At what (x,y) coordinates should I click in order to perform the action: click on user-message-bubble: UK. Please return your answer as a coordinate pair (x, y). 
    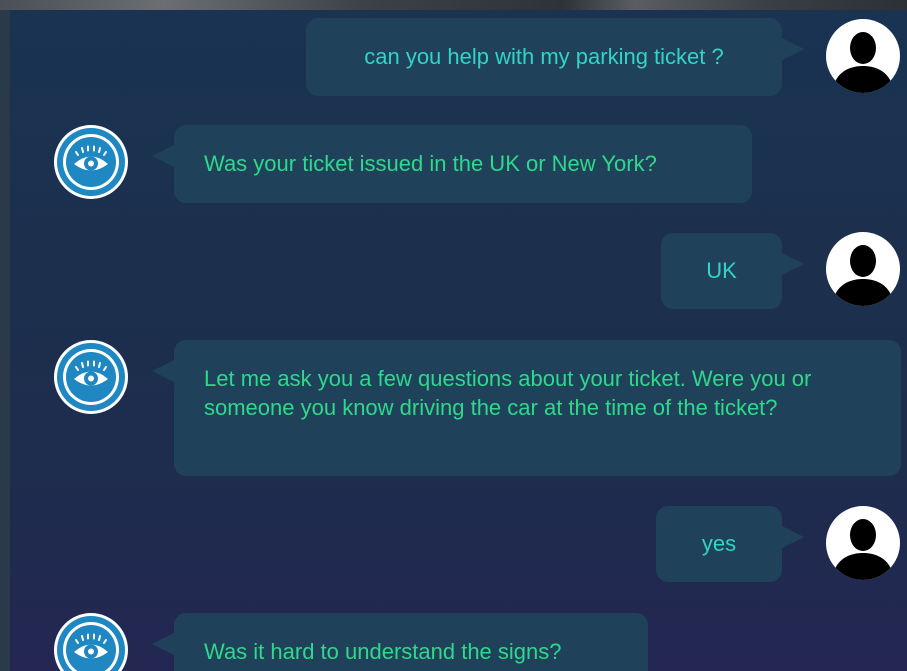
    Looking at the image, I should click on (721, 271).